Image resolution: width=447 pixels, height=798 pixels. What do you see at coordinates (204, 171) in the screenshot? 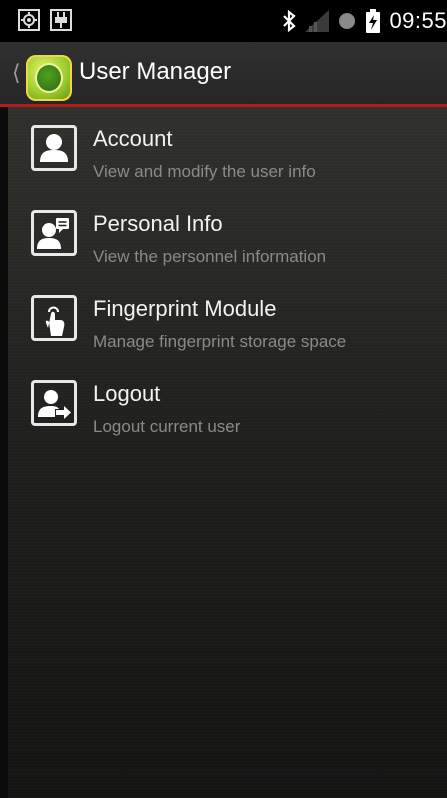
I see `item-subtitle: View and modify the user info` at bounding box center [204, 171].